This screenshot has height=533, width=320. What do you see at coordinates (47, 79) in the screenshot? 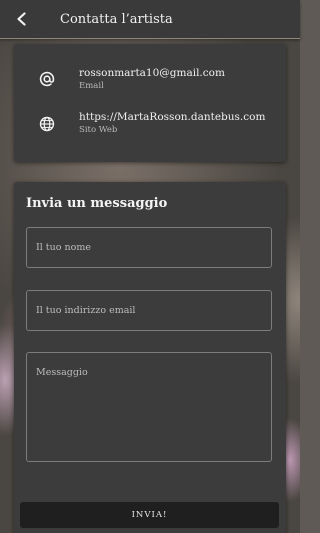
I see `at-sign-icon` at bounding box center [47, 79].